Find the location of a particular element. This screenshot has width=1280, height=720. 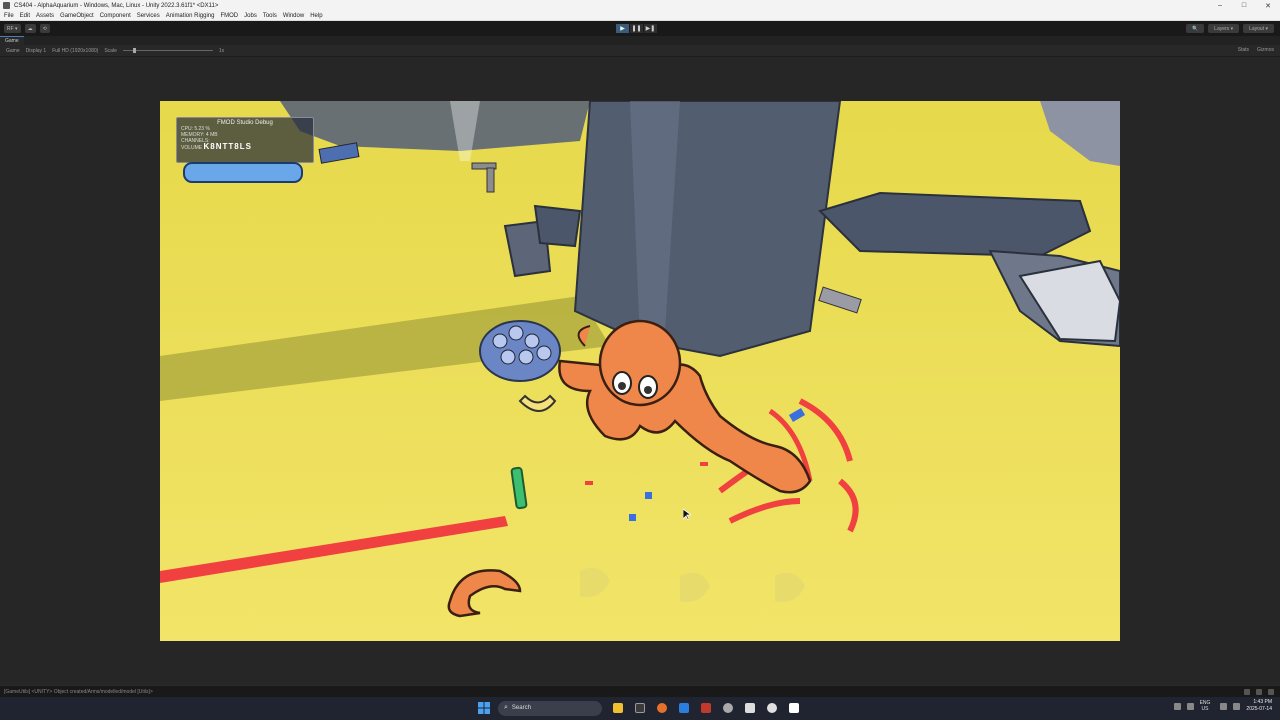

app-white-icon is located at coordinates (794, 708).